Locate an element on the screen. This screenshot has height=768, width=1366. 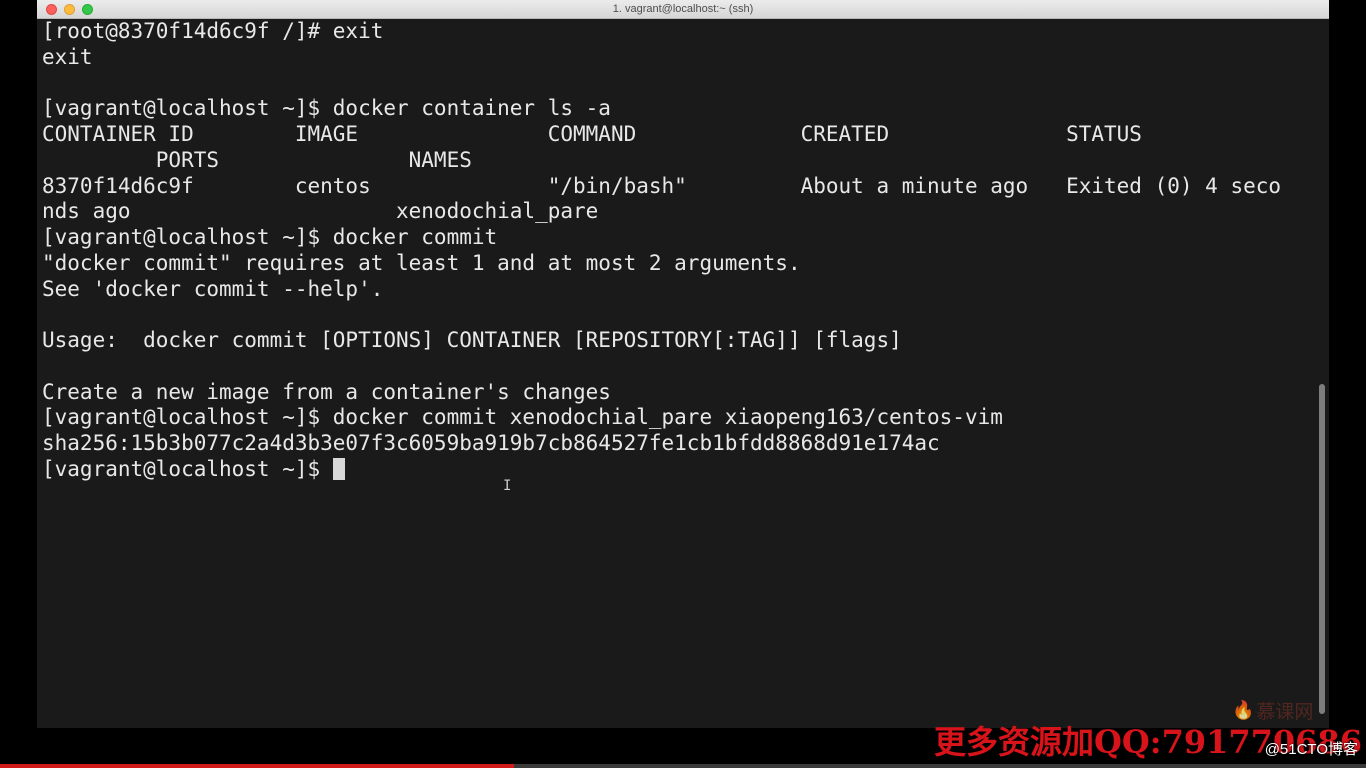
terminal-line: See 'docker commit --help'. is located at coordinates (213, 288).